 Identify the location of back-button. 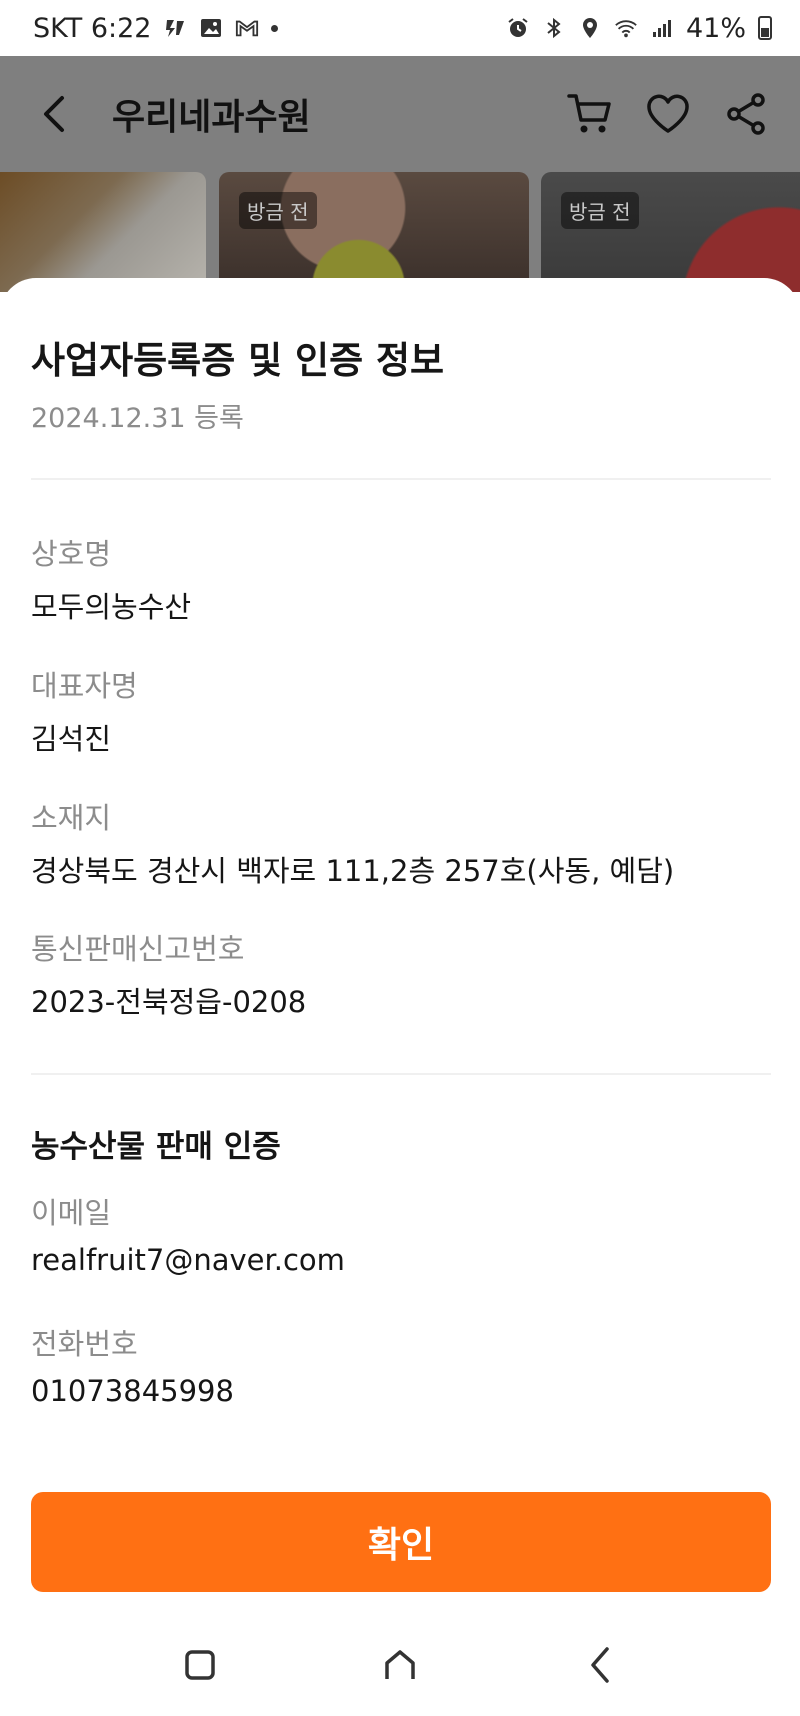
(54, 114).